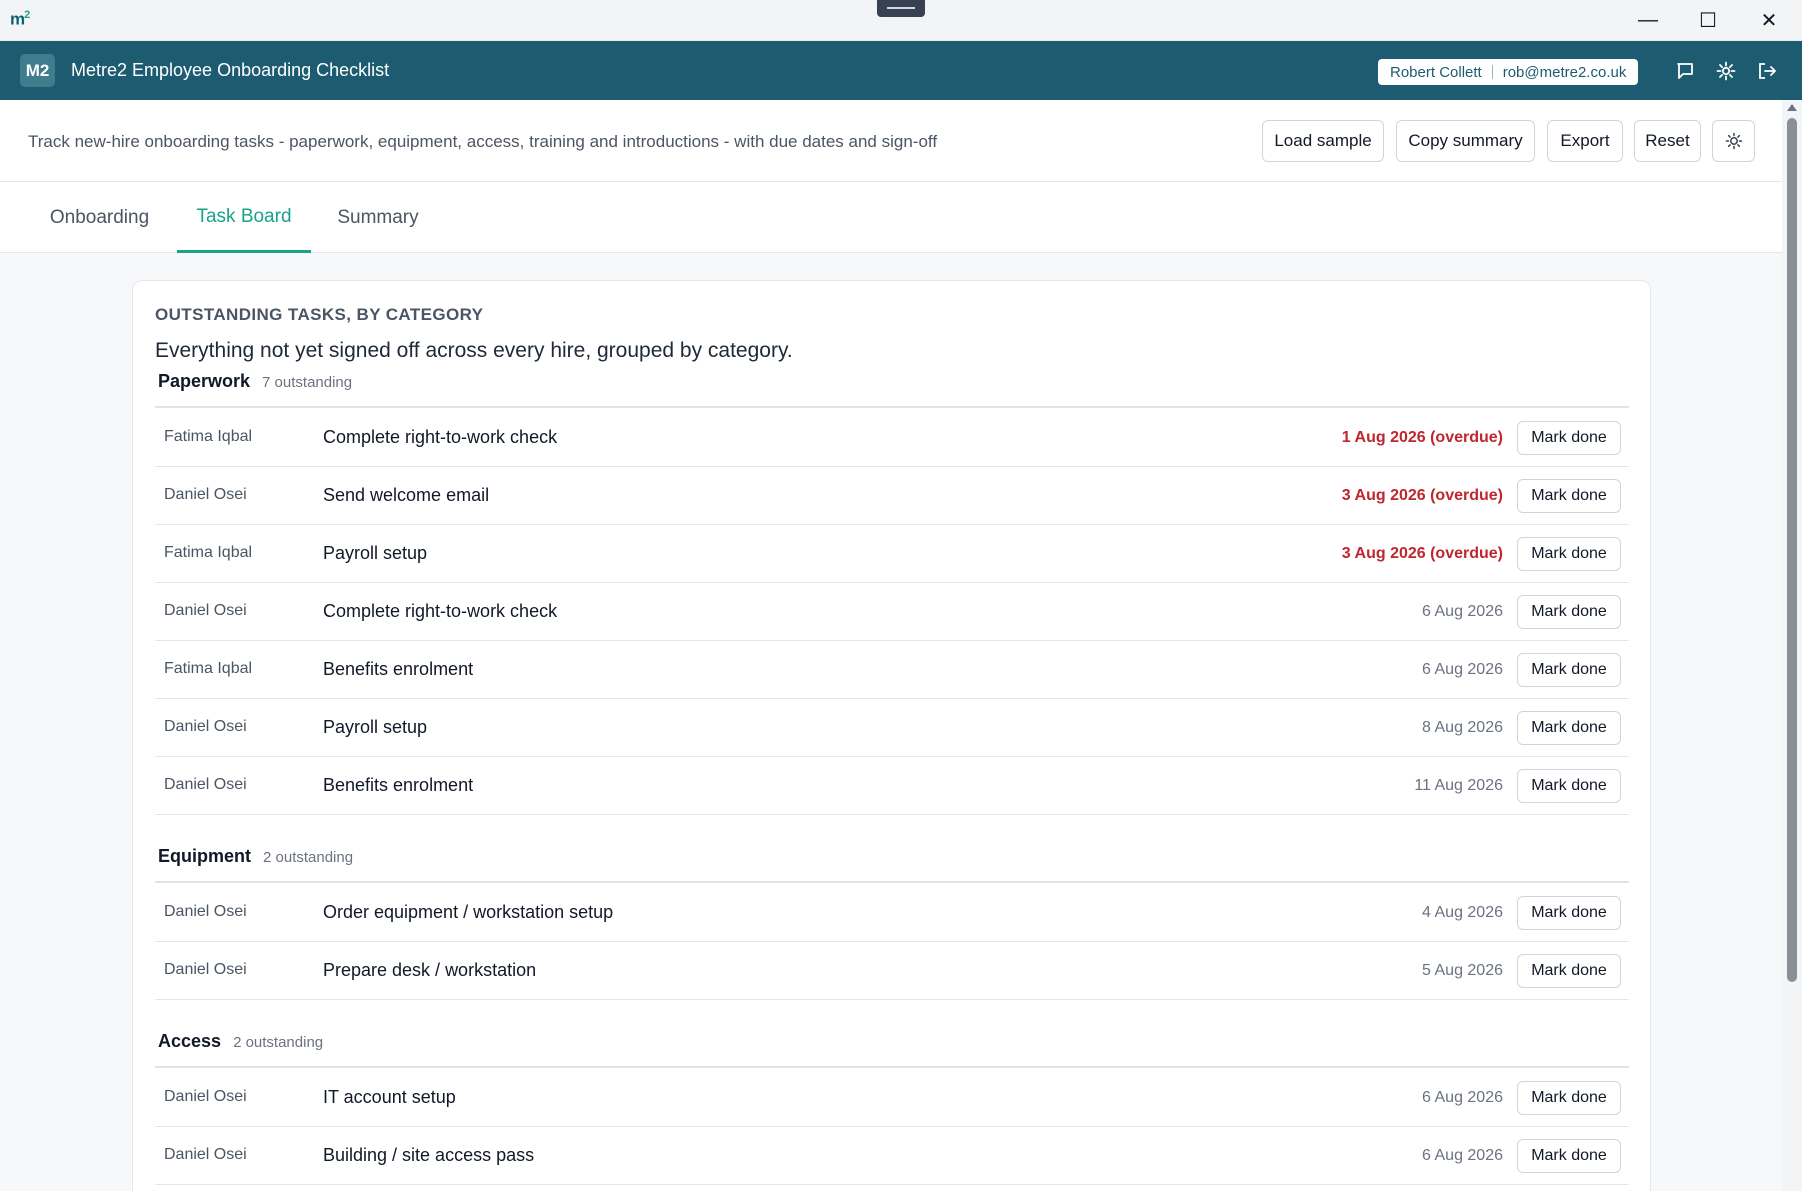 The height and width of the screenshot is (1191, 1802). Describe the element at coordinates (1492, 72) in the screenshot. I see `user-chip-divider` at that location.